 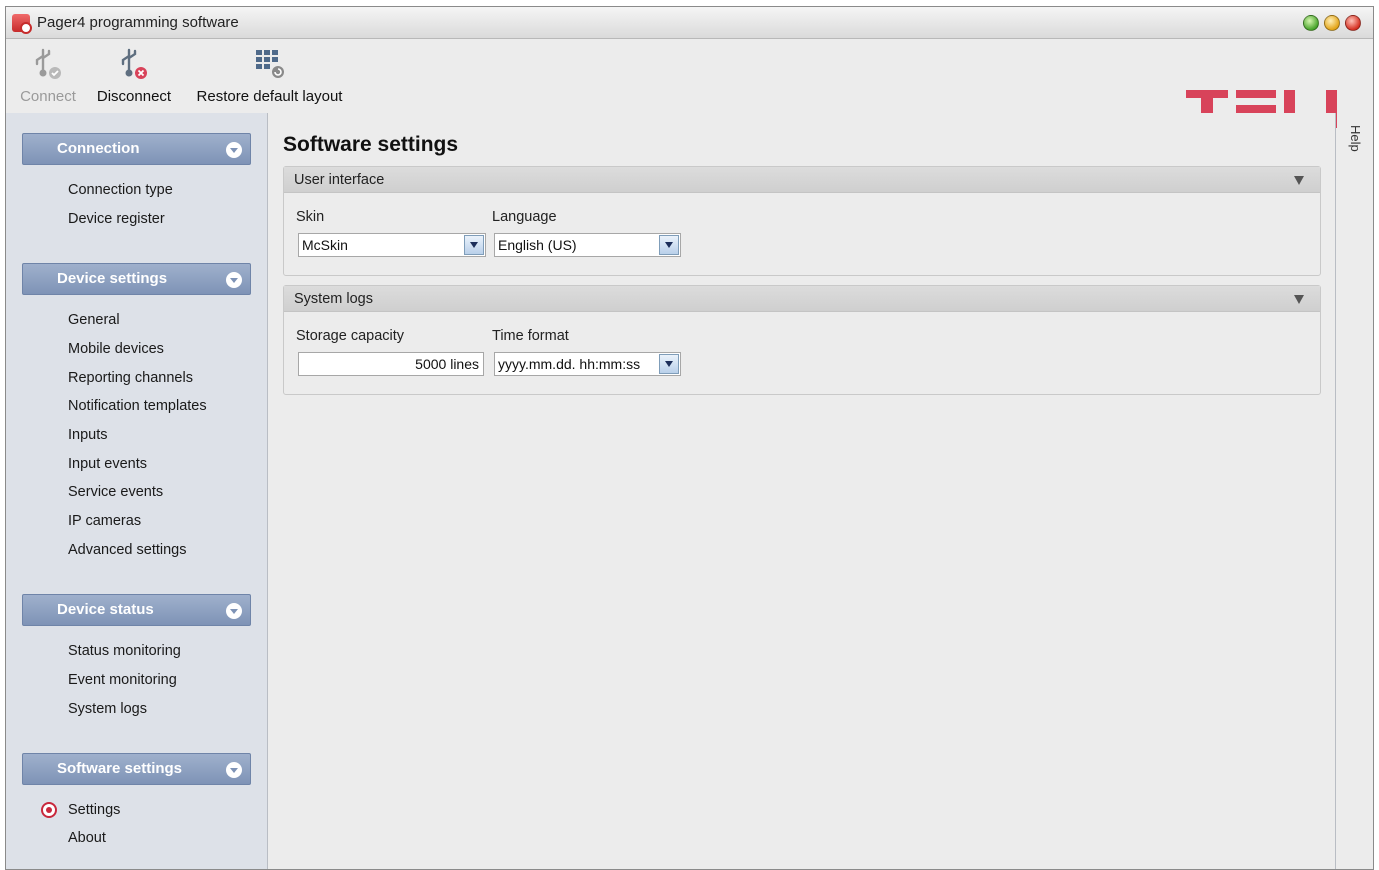 I want to click on sidebar-item-mobile-devices: Mobile devices, so click(x=116, y=349).